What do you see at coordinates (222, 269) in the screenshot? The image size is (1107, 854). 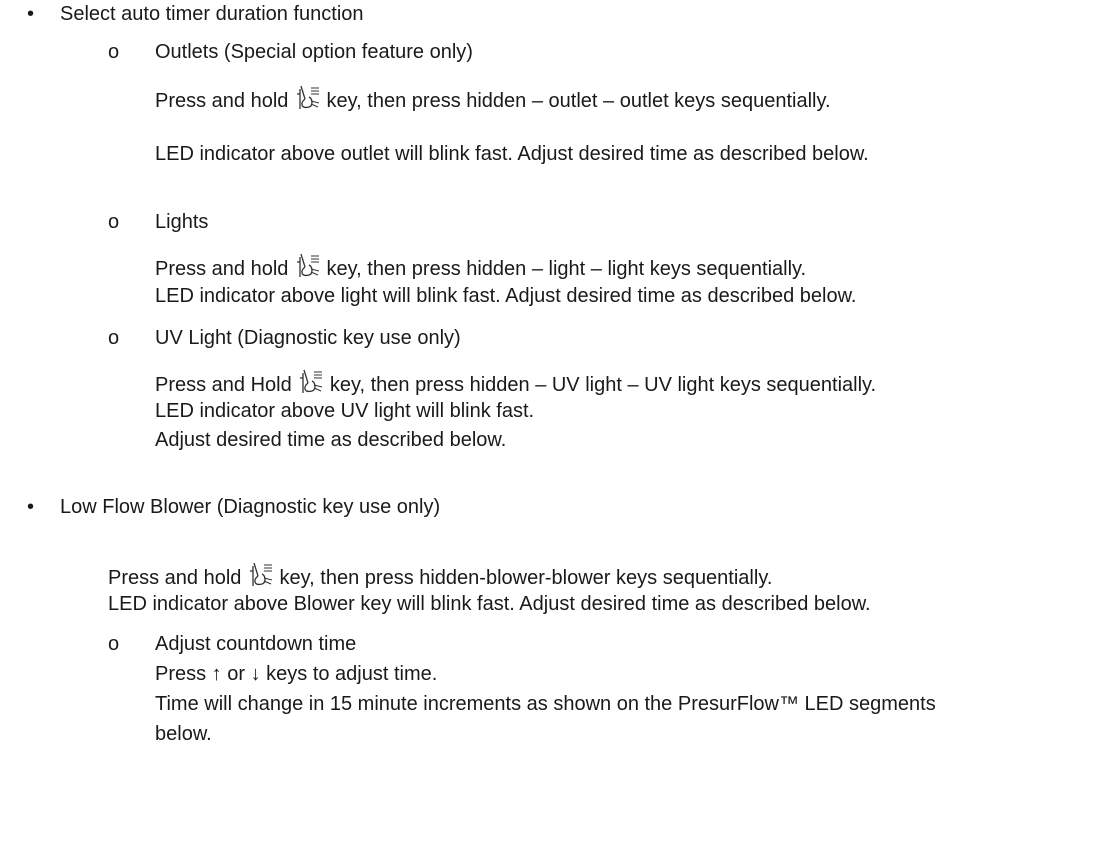 I see `lights-instruction-before: Press and hold` at bounding box center [222, 269].